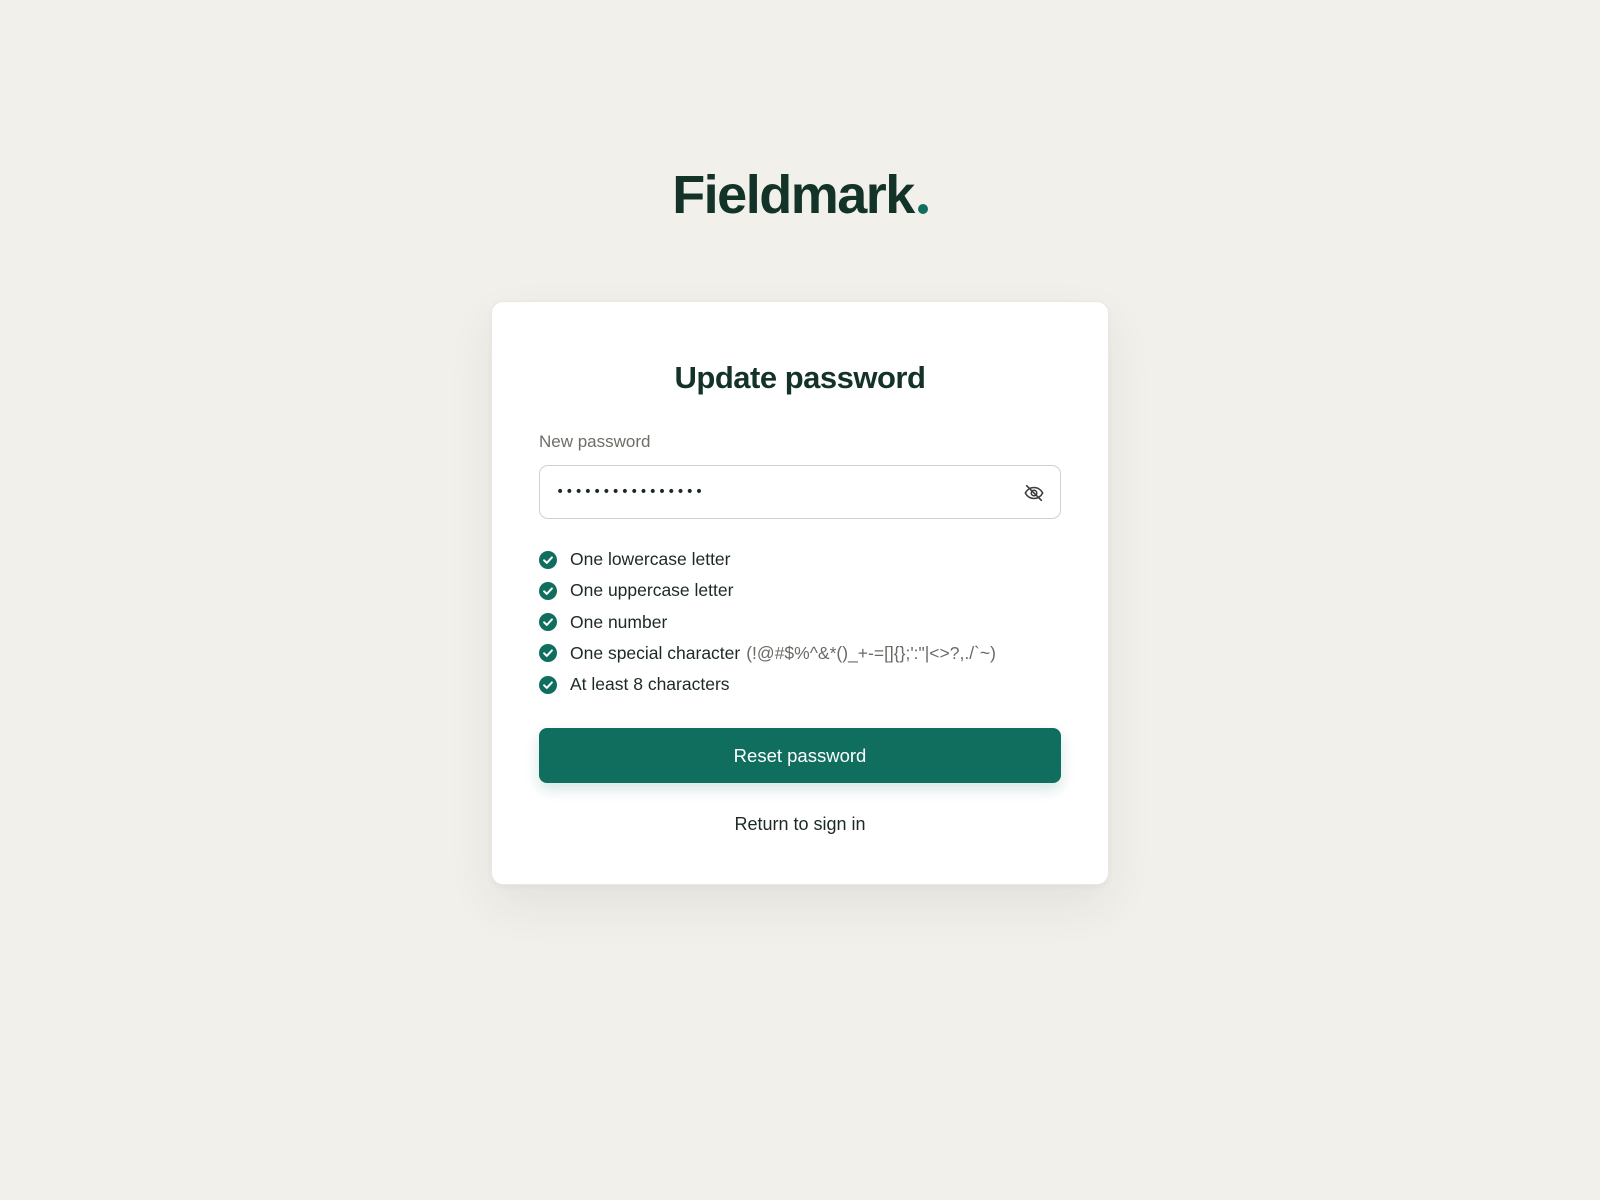 Image resolution: width=1600 pixels, height=1200 pixels. I want to click on requirement-label: One special character, so click(655, 652).